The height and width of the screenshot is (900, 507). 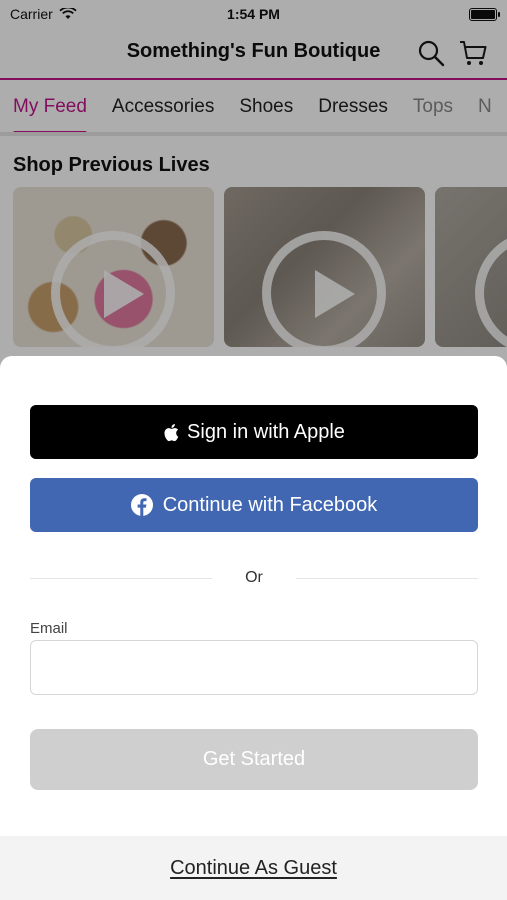 What do you see at coordinates (49, 628) in the screenshot?
I see `email-label: Email` at bounding box center [49, 628].